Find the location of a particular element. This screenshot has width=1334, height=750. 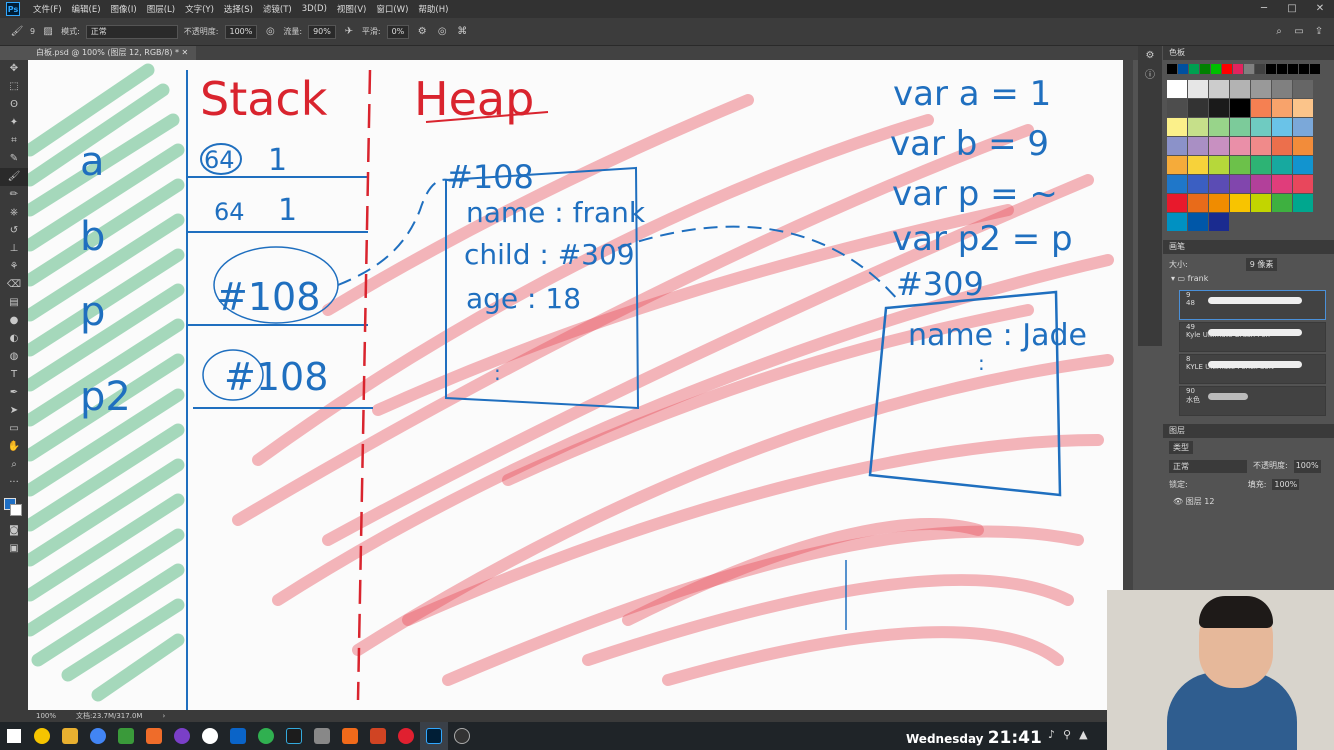

blur-tool-icon: ● is located at coordinates (14, 321).